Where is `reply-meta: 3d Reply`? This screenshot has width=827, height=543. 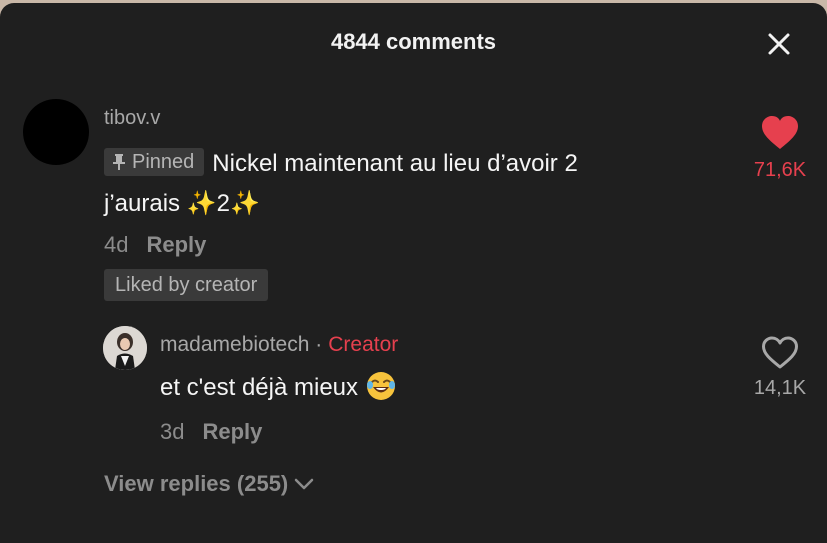
reply-meta: 3d Reply is located at coordinates (211, 432).